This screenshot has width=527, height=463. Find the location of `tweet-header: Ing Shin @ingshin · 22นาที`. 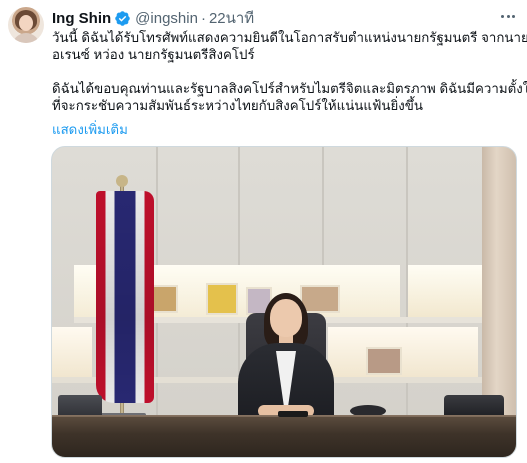

tweet-header: Ing Shin @ingshin · 22นาที is located at coordinates (153, 18).